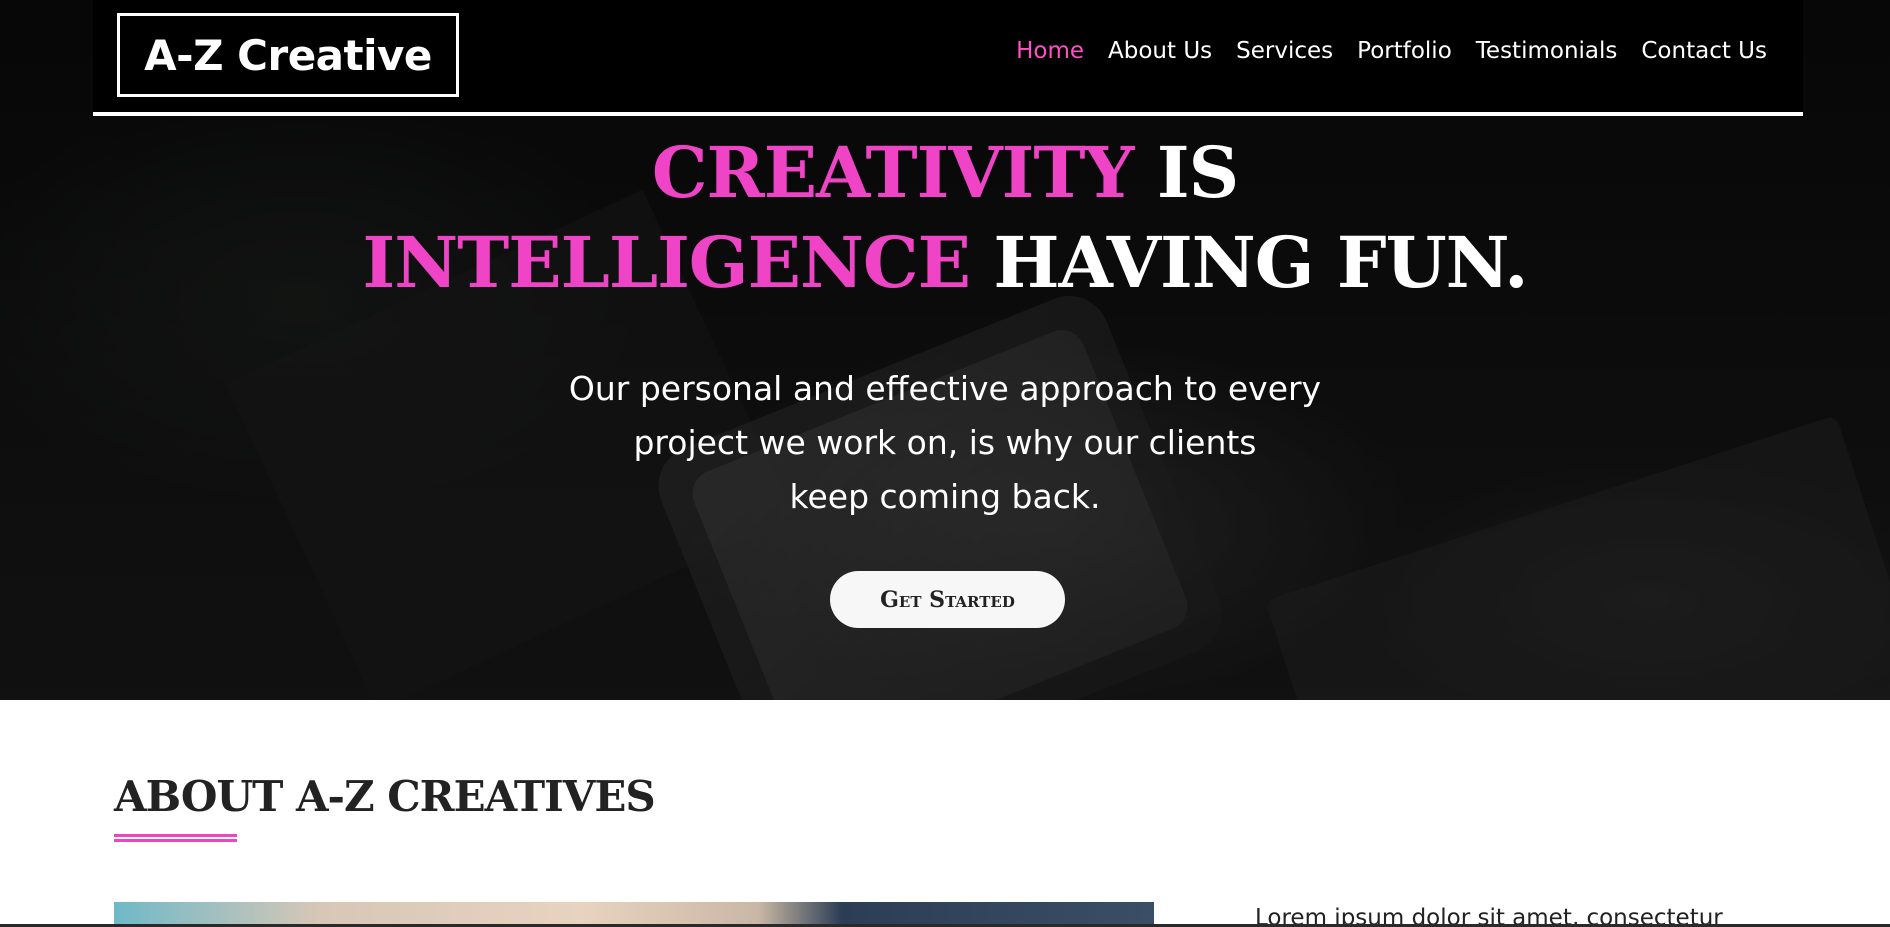 The image size is (1890, 927). Describe the element at coordinates (385, 796) in the screenshot. I see `about-section-title: ABOUT A-Z CREATIVES` at that location.